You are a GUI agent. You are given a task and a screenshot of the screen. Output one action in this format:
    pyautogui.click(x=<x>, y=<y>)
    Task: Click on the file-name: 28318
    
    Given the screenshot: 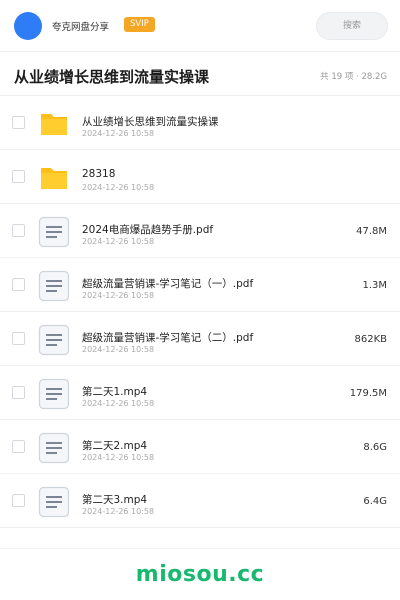 What is the action you would take?
    pyautogui.click(x=99, y=174)
    